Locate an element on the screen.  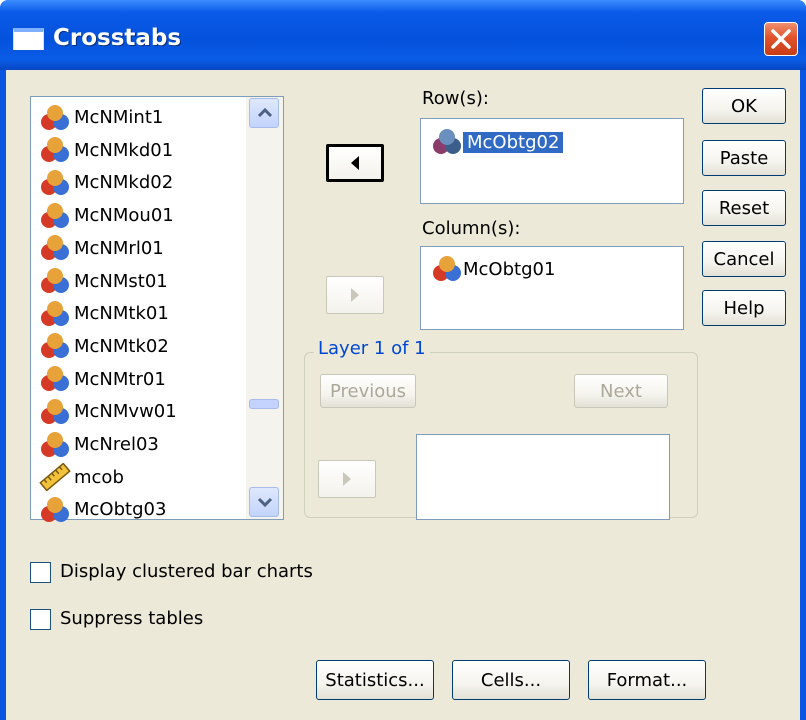
move-to-rows-button is located at coordinates (355, 163).